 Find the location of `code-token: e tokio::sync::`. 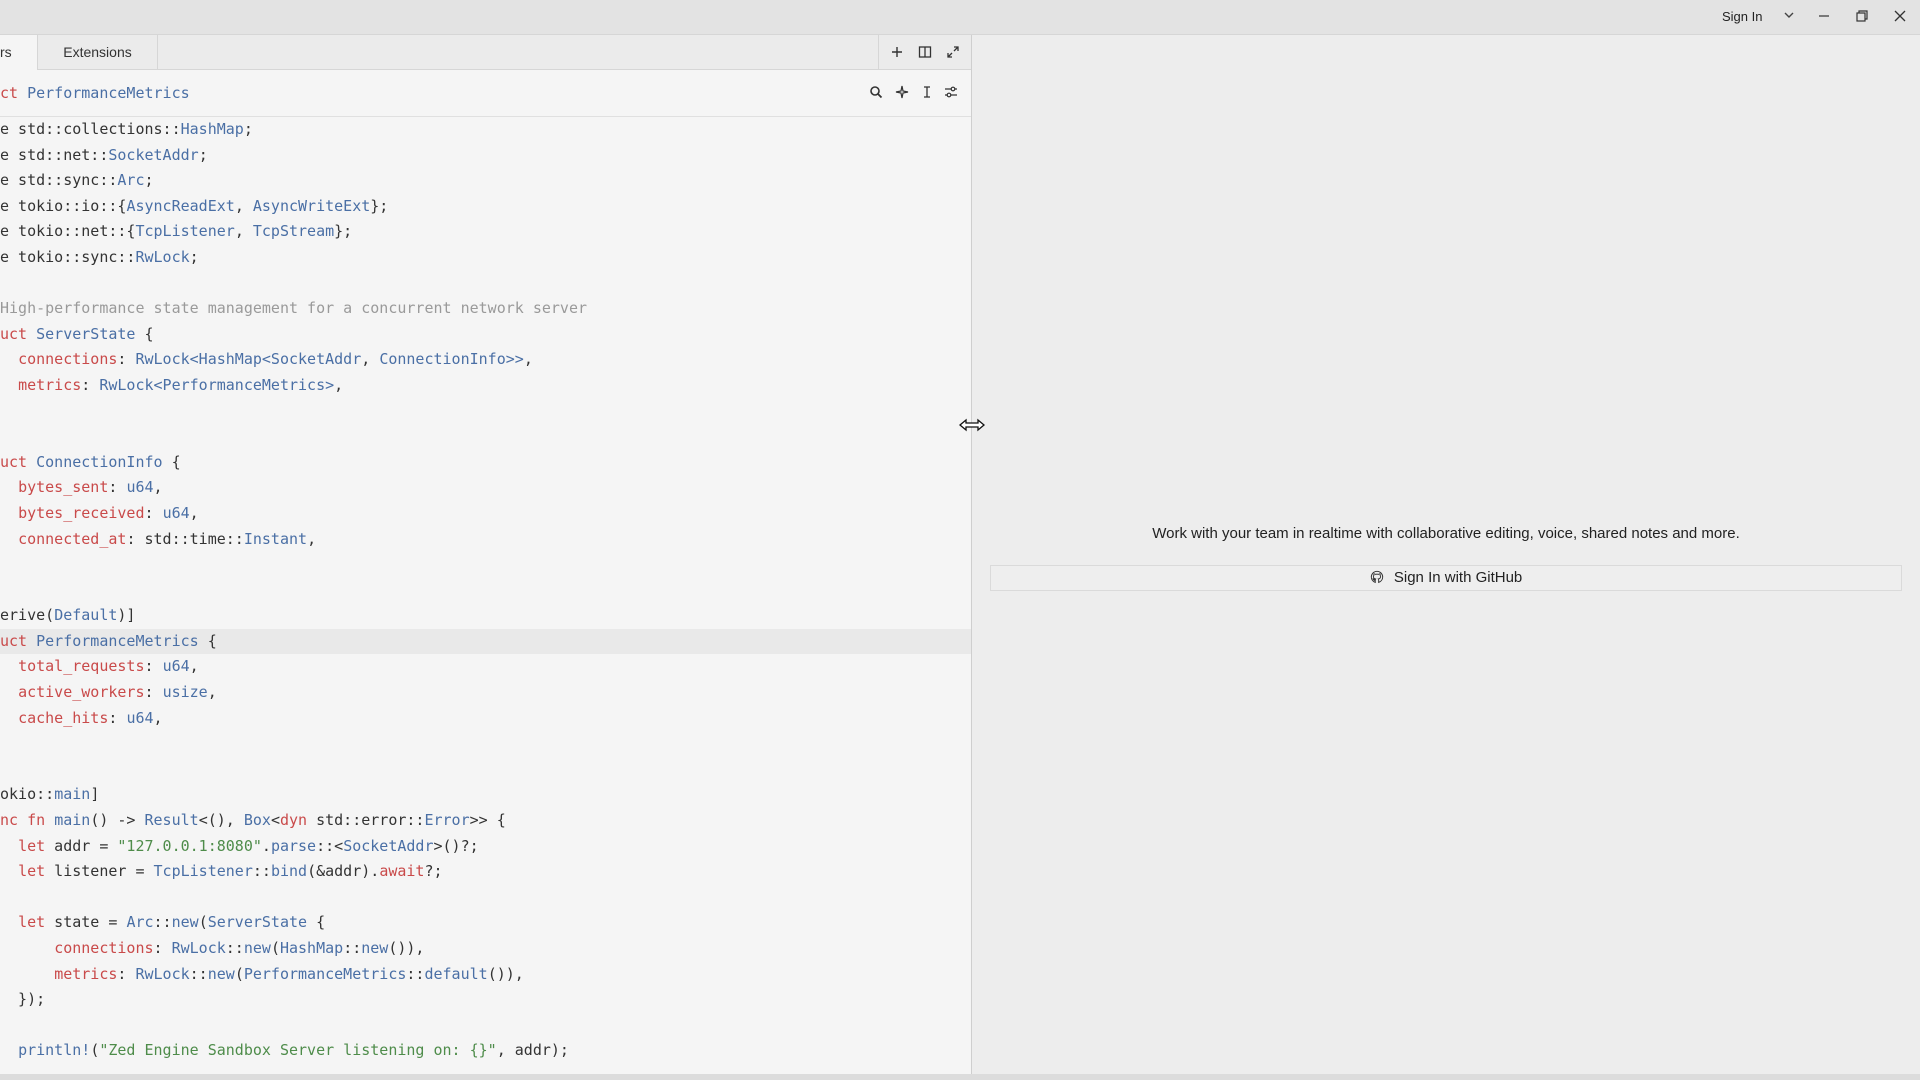

code-token: e tokio::sync:: is located at coordinates (68, 256).